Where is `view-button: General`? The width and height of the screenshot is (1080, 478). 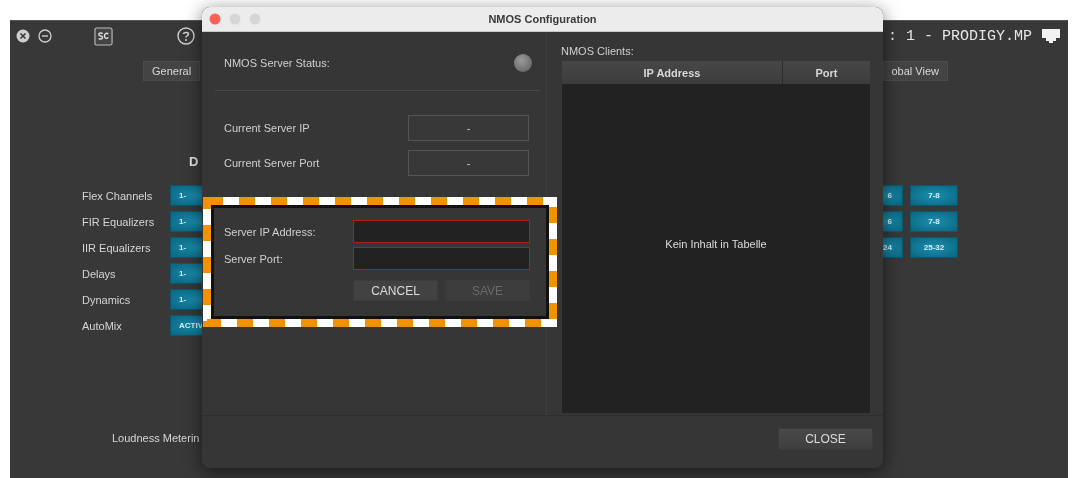 view-button: General is located at coordinates (172, 71).